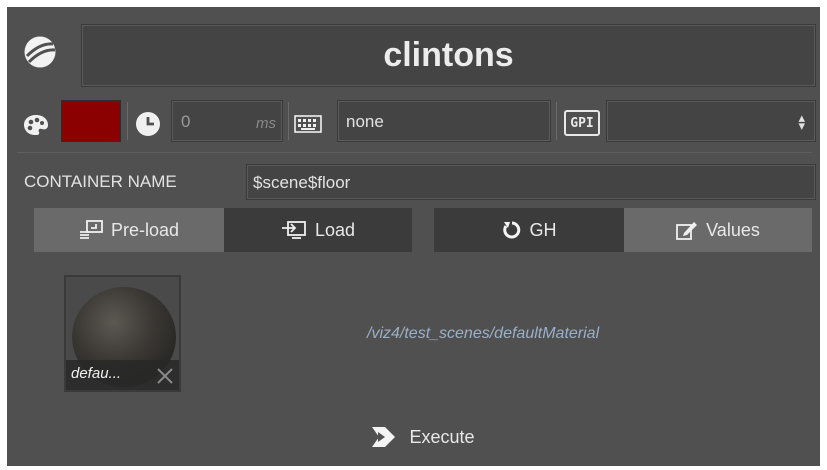 Image resolution: width=827 pixels, height=470 pixels. I want to click on preload-label: Pre-load, so click(145, 229).